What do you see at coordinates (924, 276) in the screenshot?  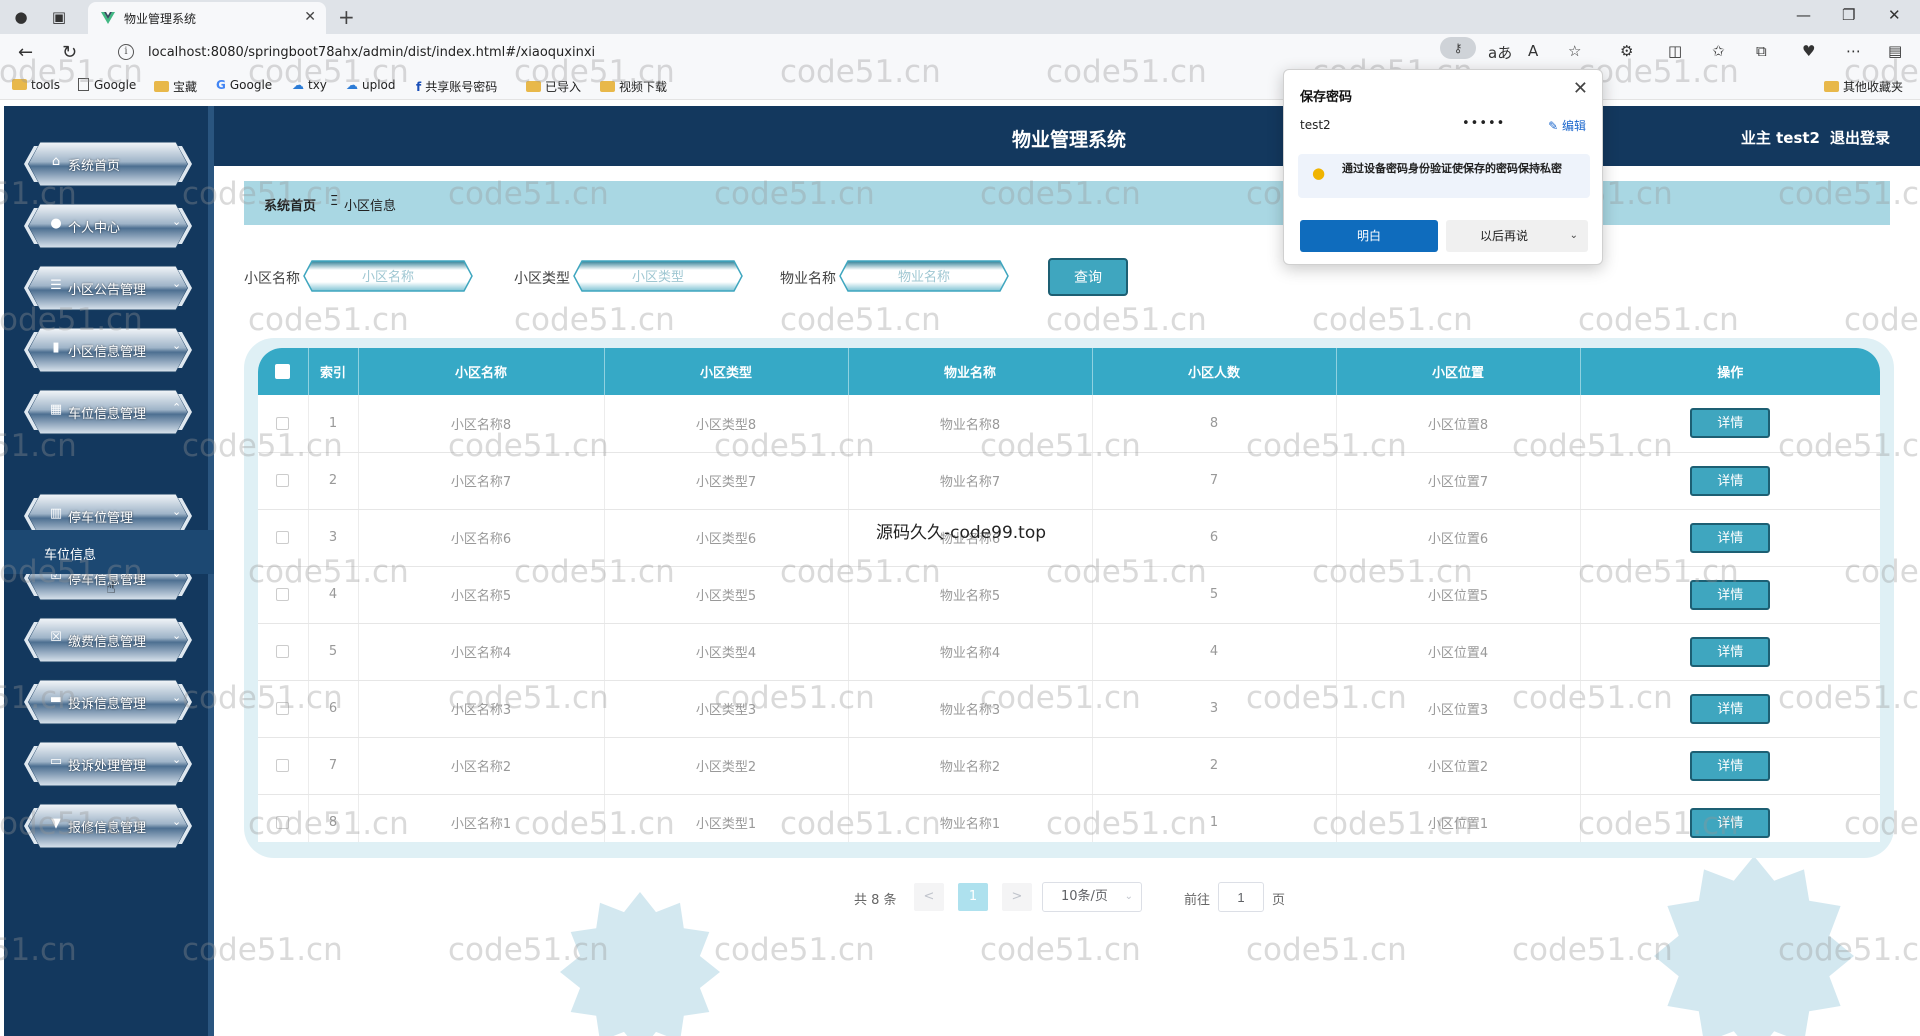 I see `property-input` at bounding box center [924, 276].